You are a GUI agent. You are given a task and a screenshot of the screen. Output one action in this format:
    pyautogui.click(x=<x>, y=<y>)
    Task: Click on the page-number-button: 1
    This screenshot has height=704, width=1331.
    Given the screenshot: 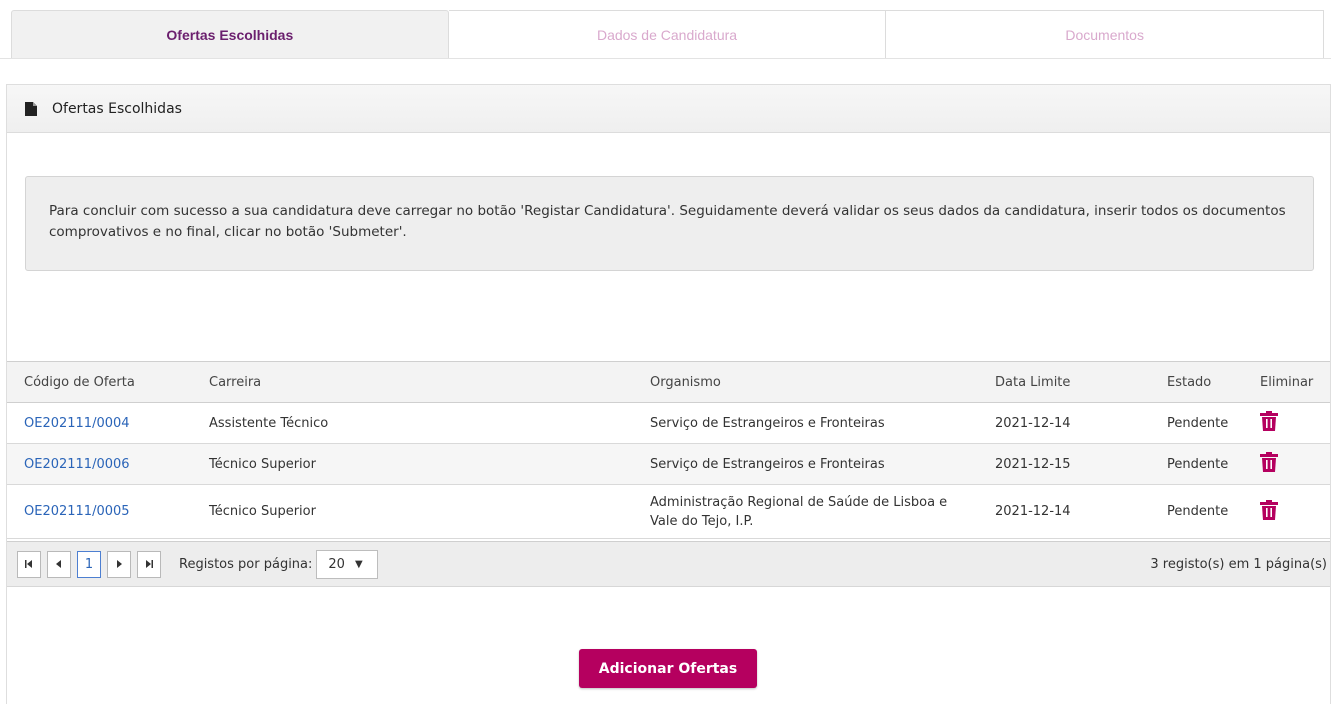 What is the action you would take?
    pyautogui.click(x=89, y=564)
    